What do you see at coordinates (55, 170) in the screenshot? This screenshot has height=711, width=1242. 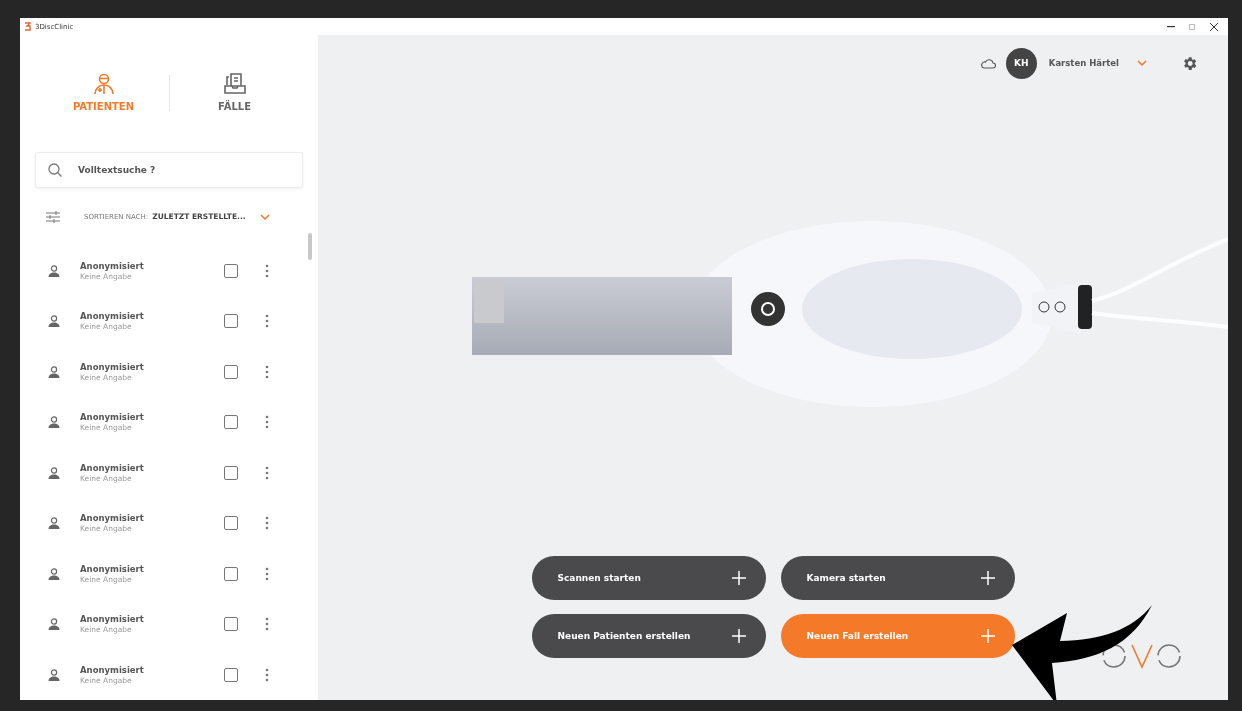 I see `search-icon` at bounding box center [55, 170].